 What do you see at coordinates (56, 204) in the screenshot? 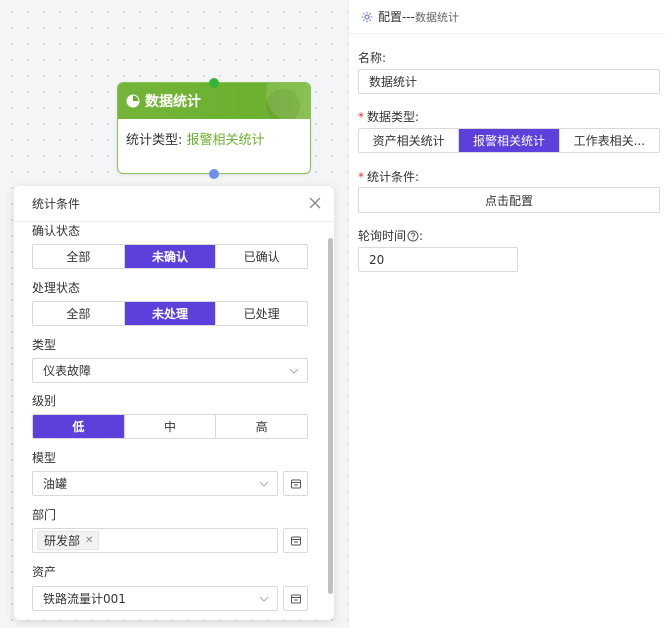
I see `panel-title: 统计条件` at bounding box center [56, 204].